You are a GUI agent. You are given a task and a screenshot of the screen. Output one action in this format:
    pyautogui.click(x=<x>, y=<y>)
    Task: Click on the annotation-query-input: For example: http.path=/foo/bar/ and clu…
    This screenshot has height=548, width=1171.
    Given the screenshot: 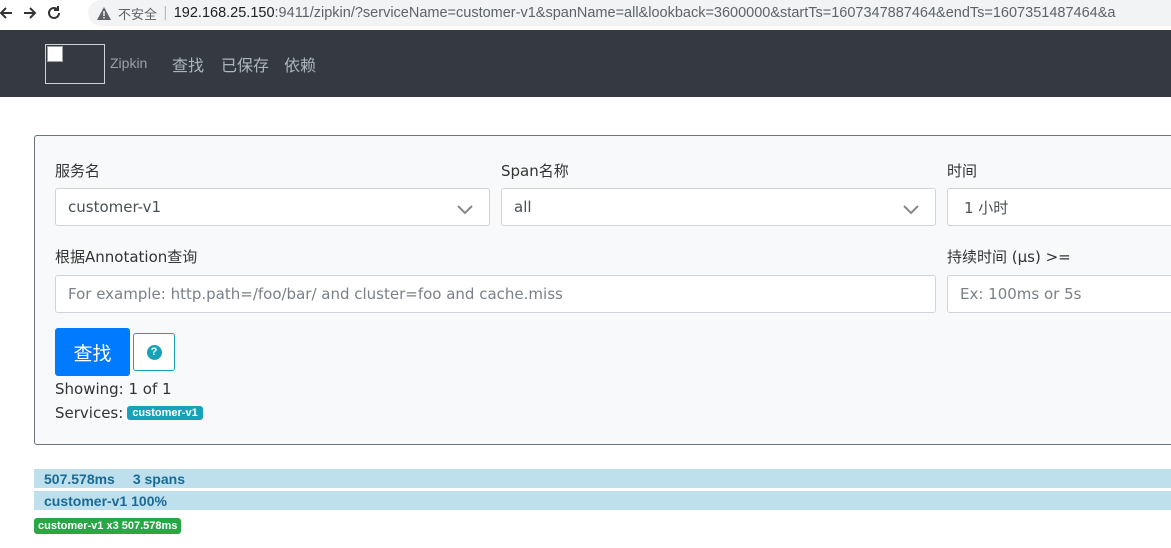 What is the action you would take?
    pyautogui.click(x=495, y=294)
    